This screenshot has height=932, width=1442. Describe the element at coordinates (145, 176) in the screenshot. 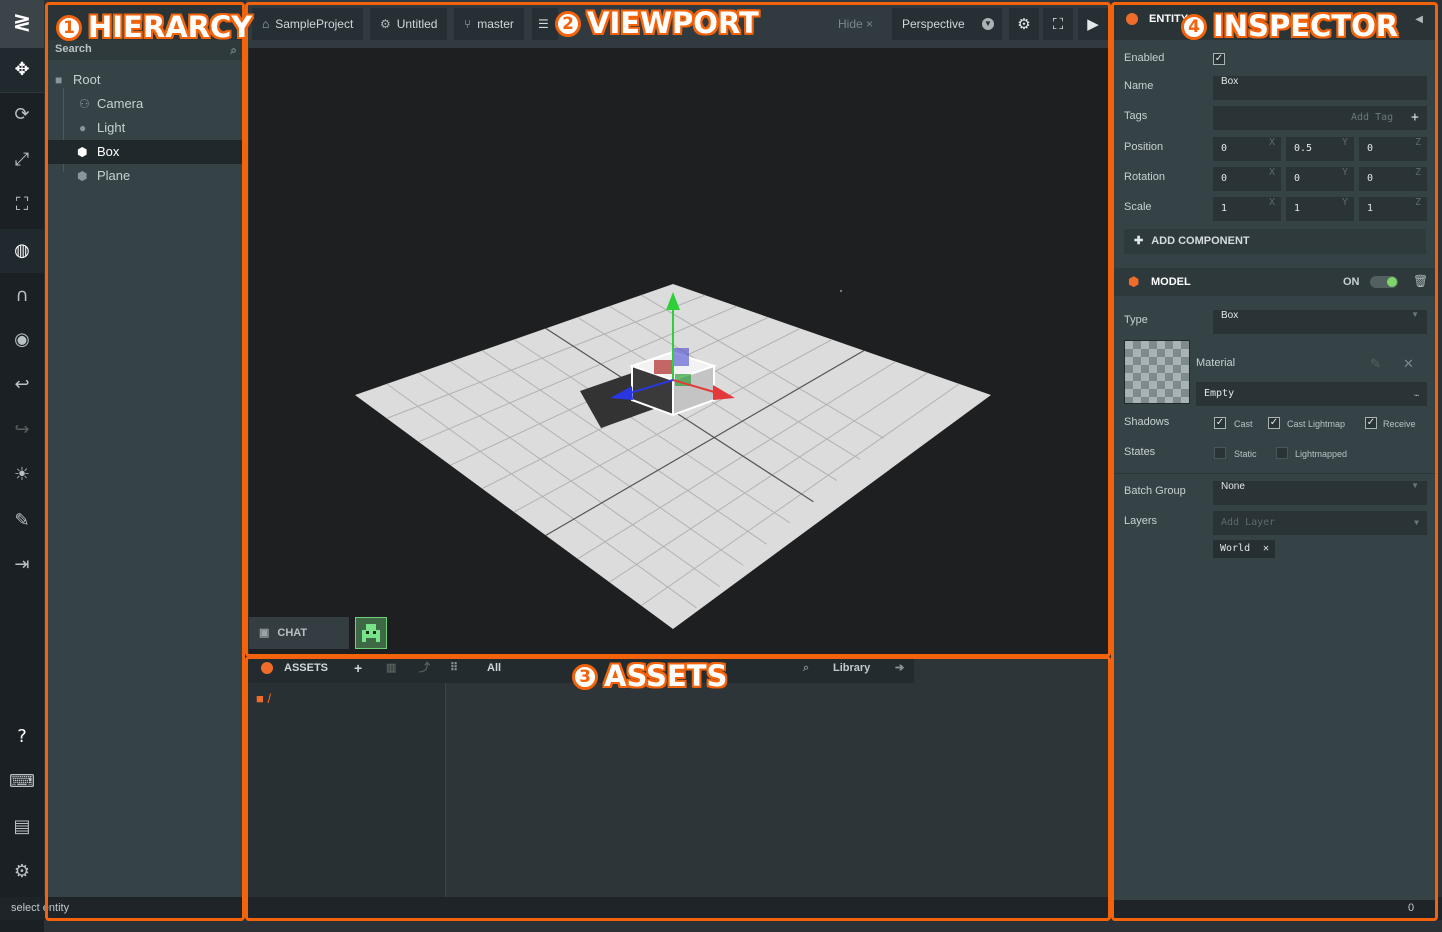

I see `tree-item-plane: ⬢ Plane` at that location.